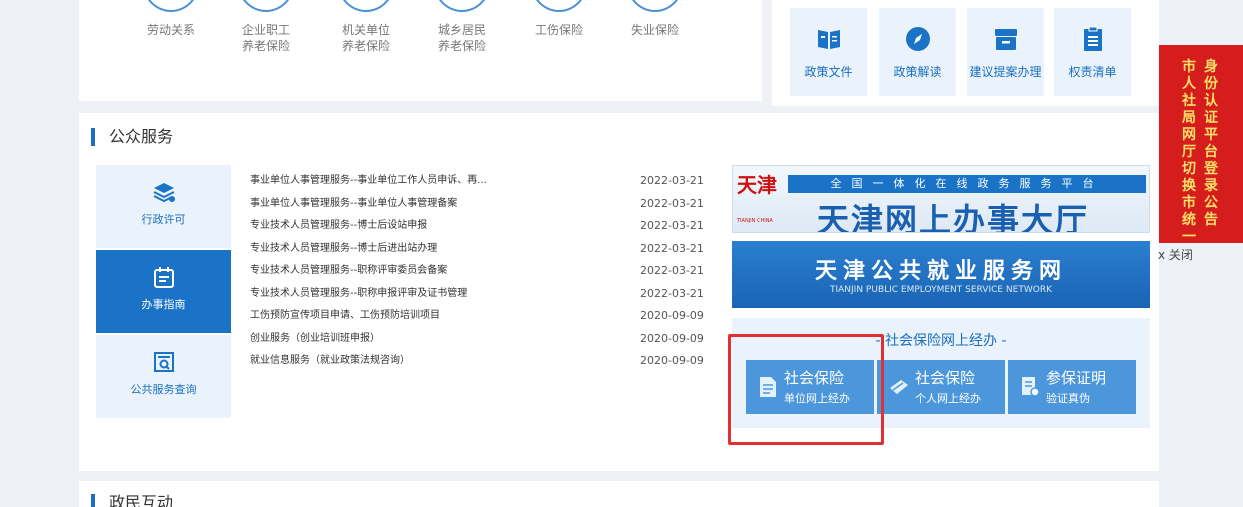 This screenshot has height=507, width=1243. Describe the element at coordinates (164, 193) in the screenshot. I see `layers-star-icon` at that location.